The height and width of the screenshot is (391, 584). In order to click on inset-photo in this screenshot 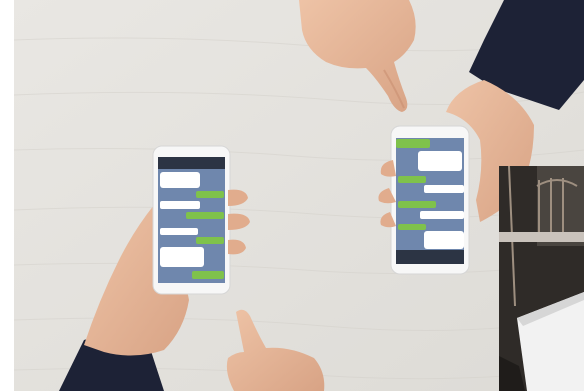, I will do `click(541, 278)`.